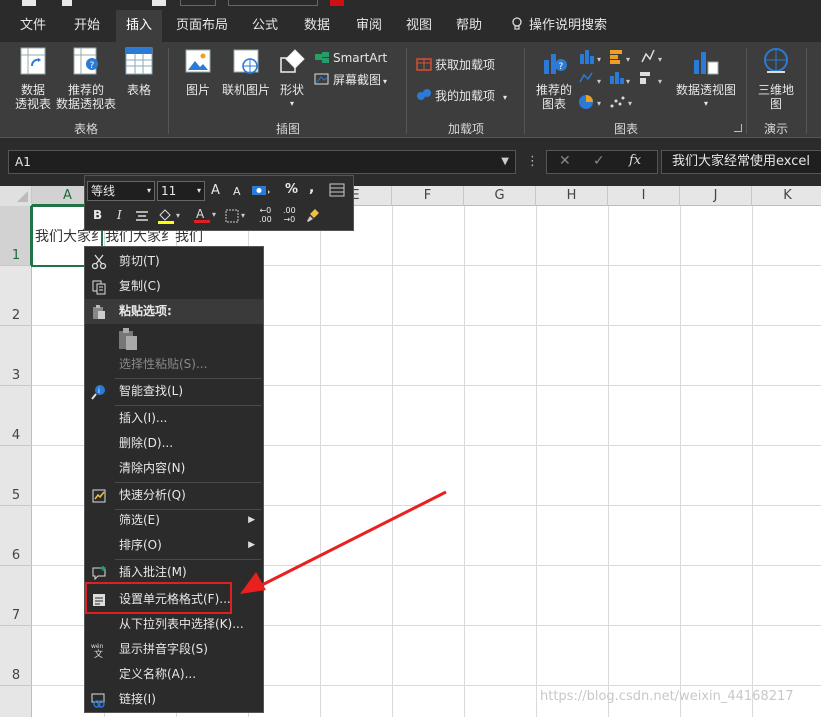 The height and width of the screenshot is (717, 821). What do you see at coordinates (667, 696) in the screenshot?
I see `watermark: https://blog.csdn.net/weixin_44168217` at bounding box center [667, 696].